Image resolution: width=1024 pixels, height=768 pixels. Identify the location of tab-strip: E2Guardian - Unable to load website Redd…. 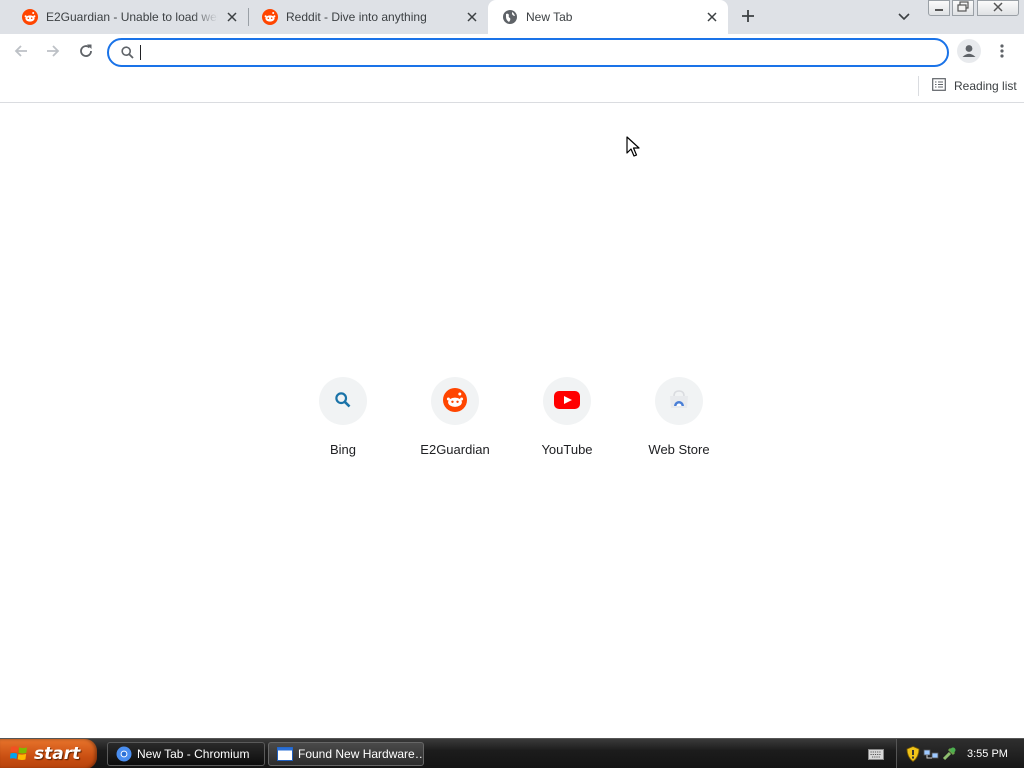
(512, 17).